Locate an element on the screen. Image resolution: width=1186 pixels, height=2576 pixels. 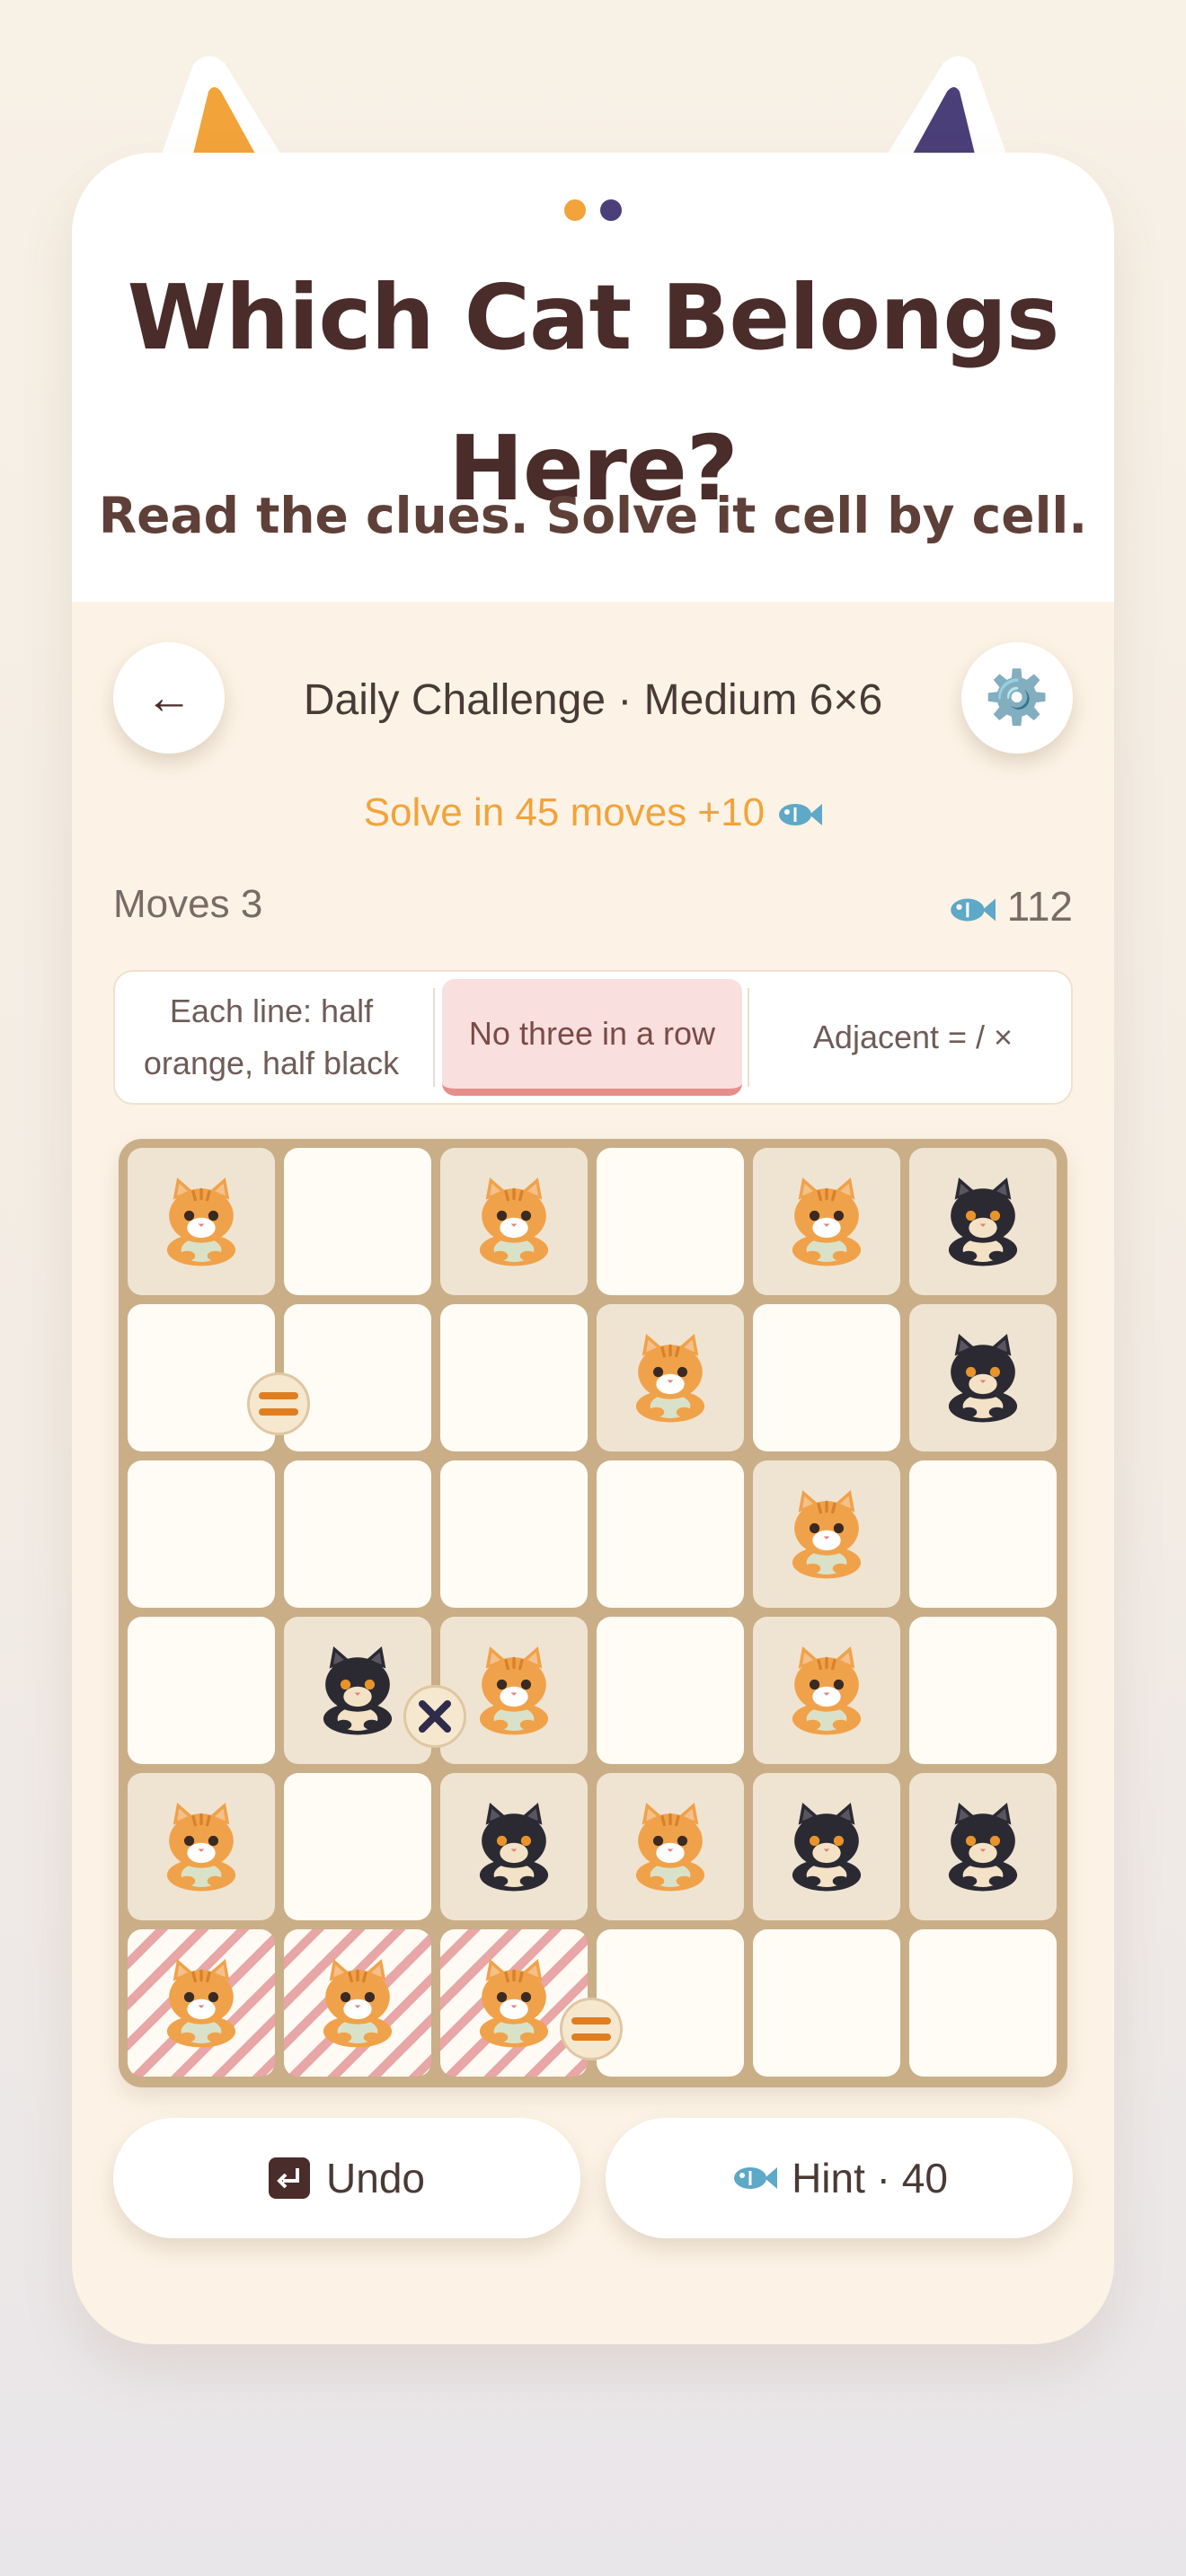
board-cell-r5c2 is located at coordinates (357, 1846).